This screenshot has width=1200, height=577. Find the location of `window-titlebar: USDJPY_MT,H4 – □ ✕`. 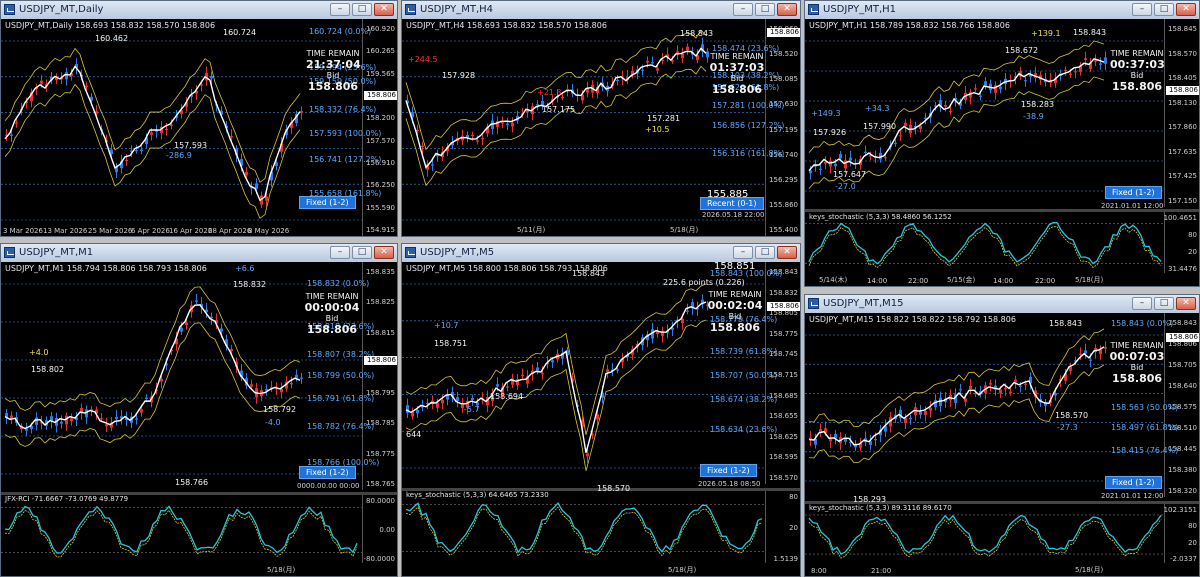

window-titlebar: USDJPY_MT,H4 – □ ✕ is located at coordinates (601, 10).